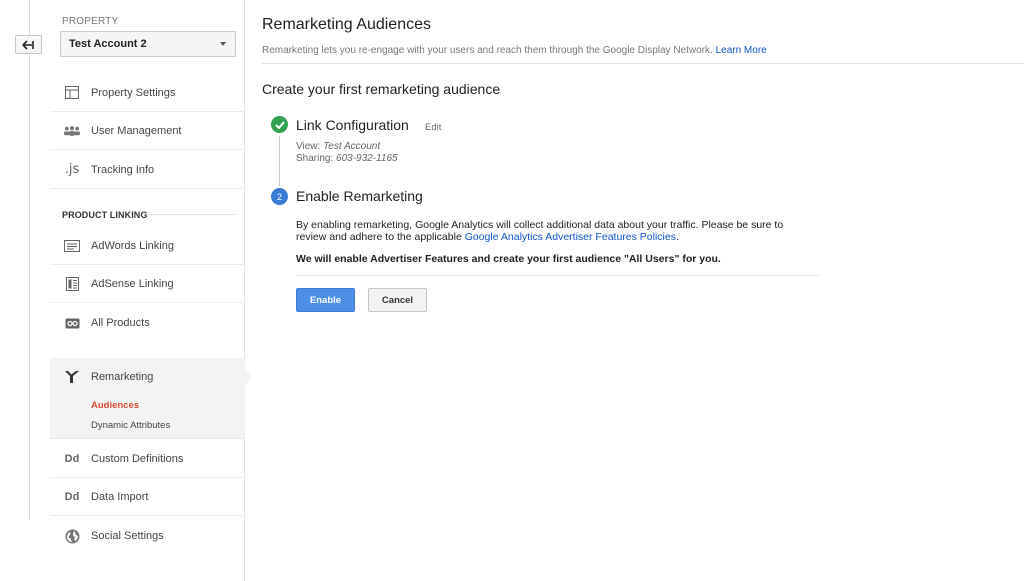 The width and height of the screenshot is (1024, 581). Describe the element at coordinates (325, 300) in the screenshot. I see `enable-button: Enable` at that location.